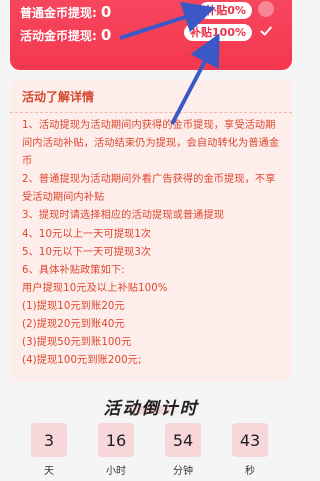 The width and height of the screenshot is (320, 481). I want to click on check-circle-icon, so click(266, 31).